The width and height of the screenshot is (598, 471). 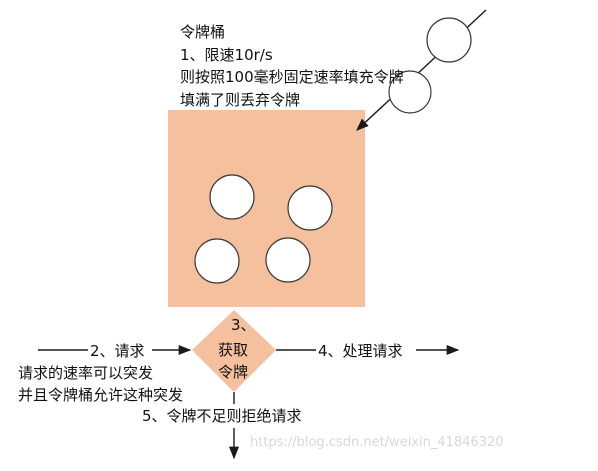 What do you see at coordinates (117, 351) in the screenshot?
I see `request-label: 2、请求` at bounding box center [117, 351].